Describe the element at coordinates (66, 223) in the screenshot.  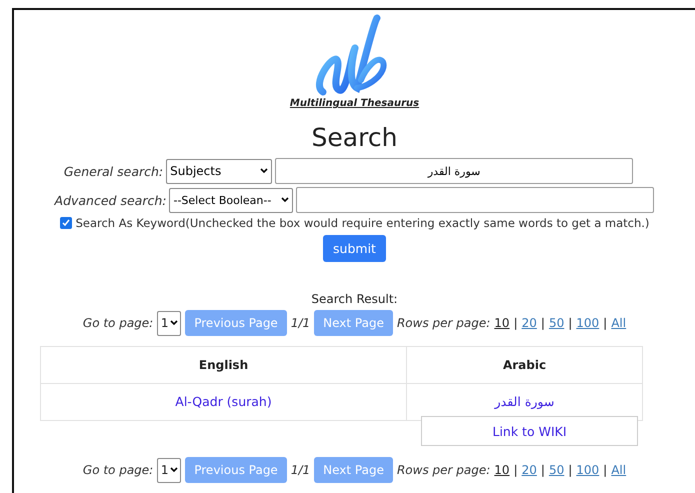
I see `keyword-checkbox` at that location.